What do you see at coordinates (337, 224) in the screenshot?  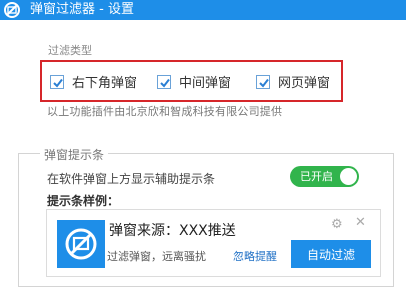 I see `gear-icon: ⚙` at bounding box center [337, 224].